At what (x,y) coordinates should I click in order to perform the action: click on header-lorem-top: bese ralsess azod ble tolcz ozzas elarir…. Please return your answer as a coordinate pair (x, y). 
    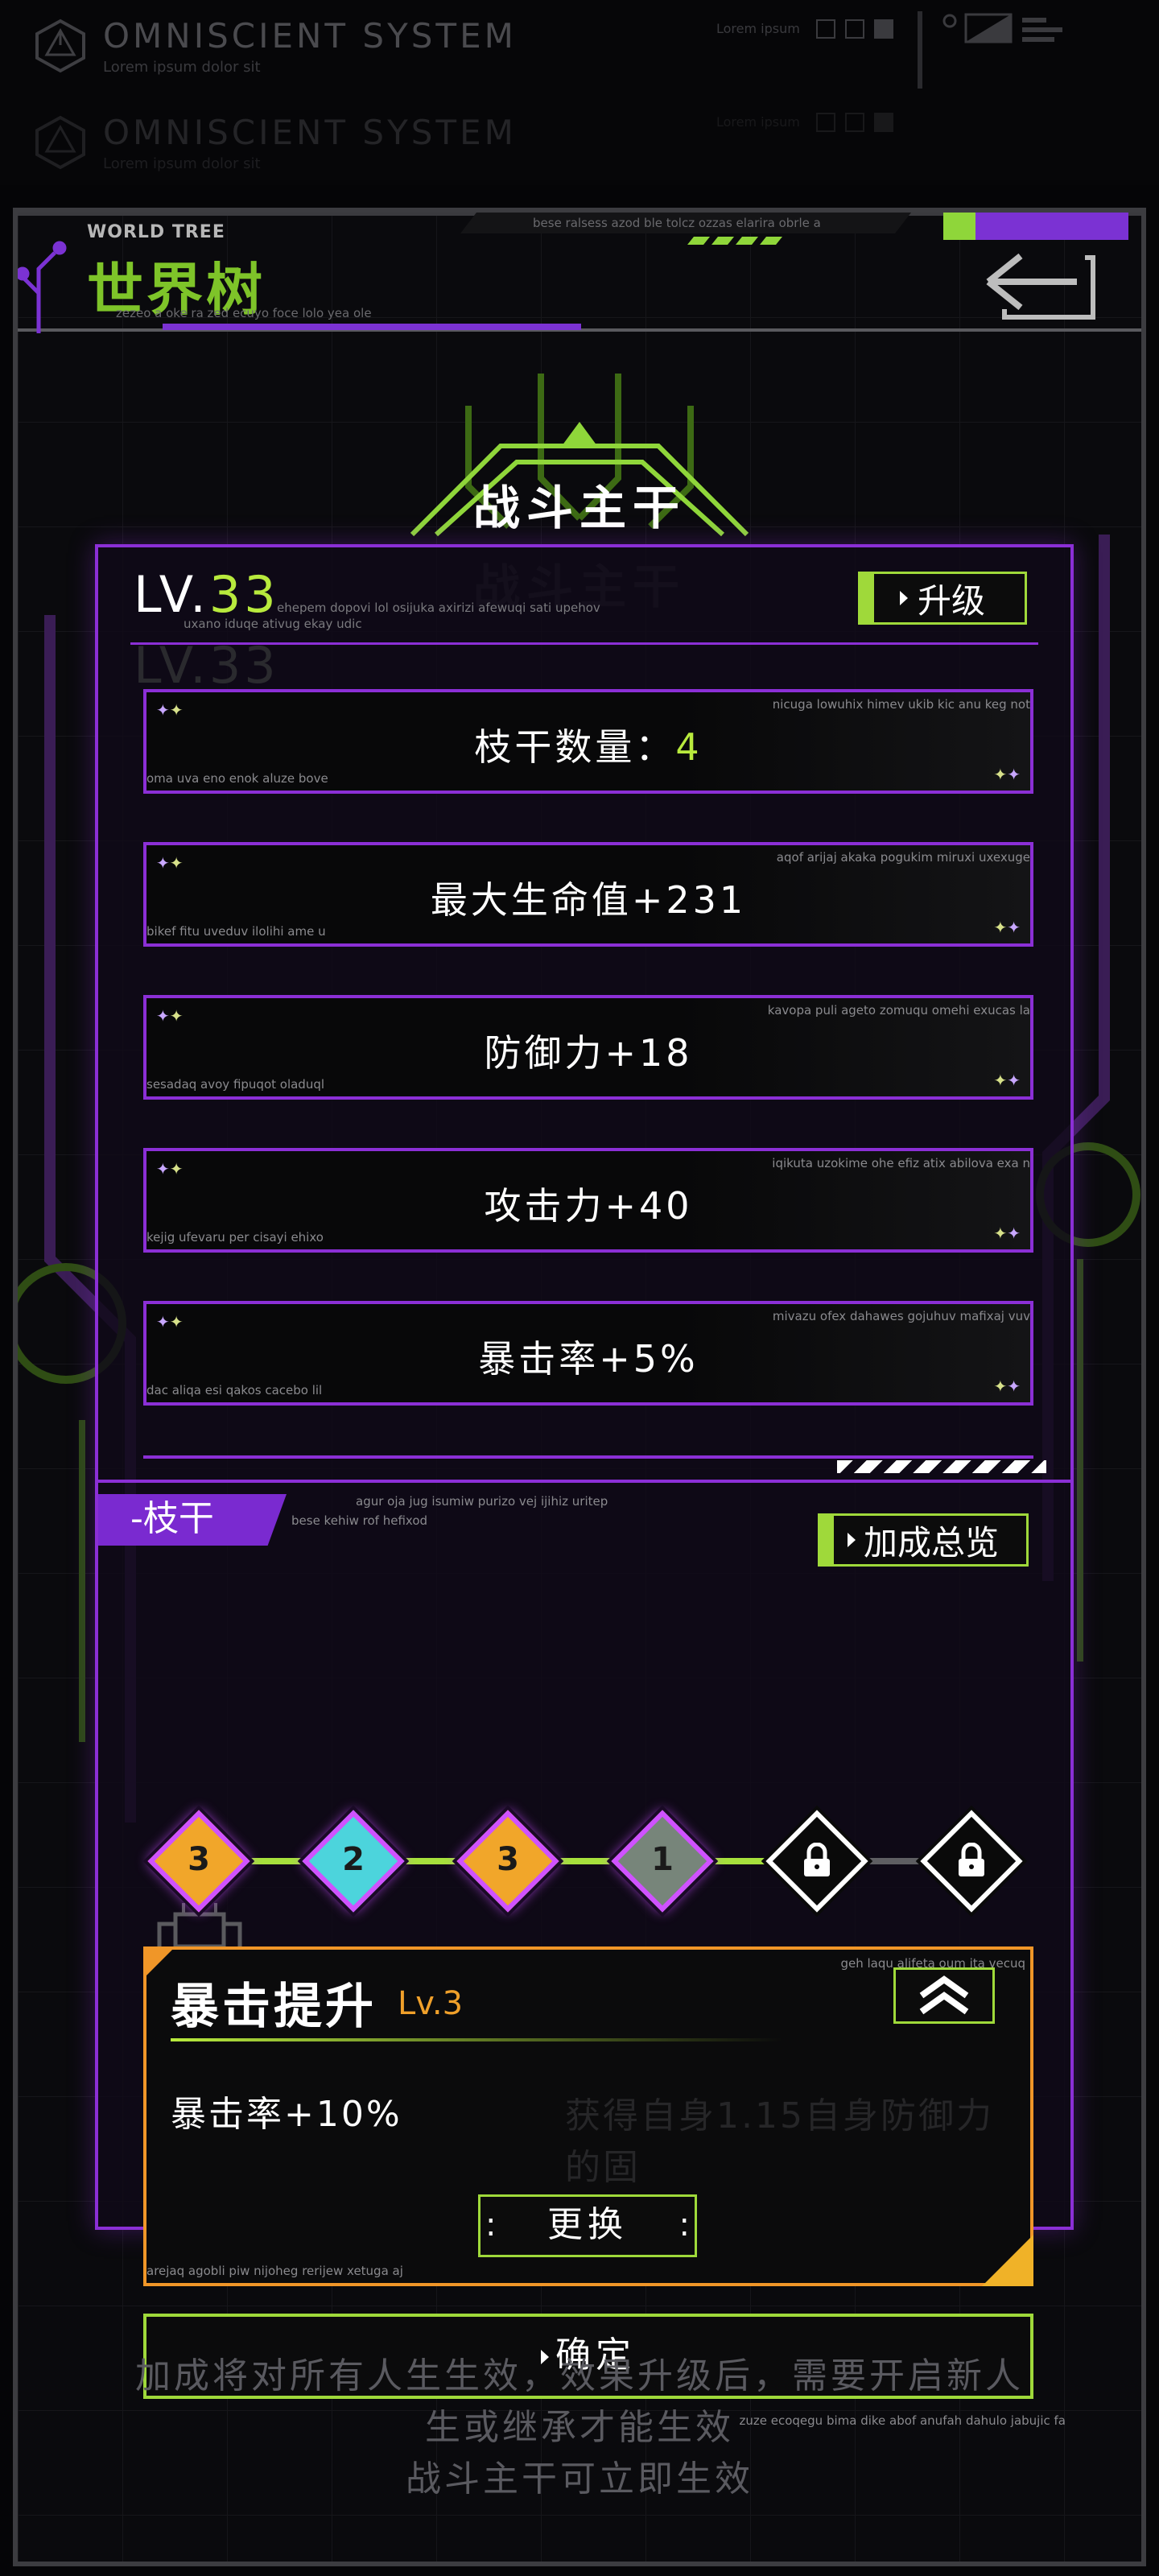
    Looking at the image, I should click on (677, 223).